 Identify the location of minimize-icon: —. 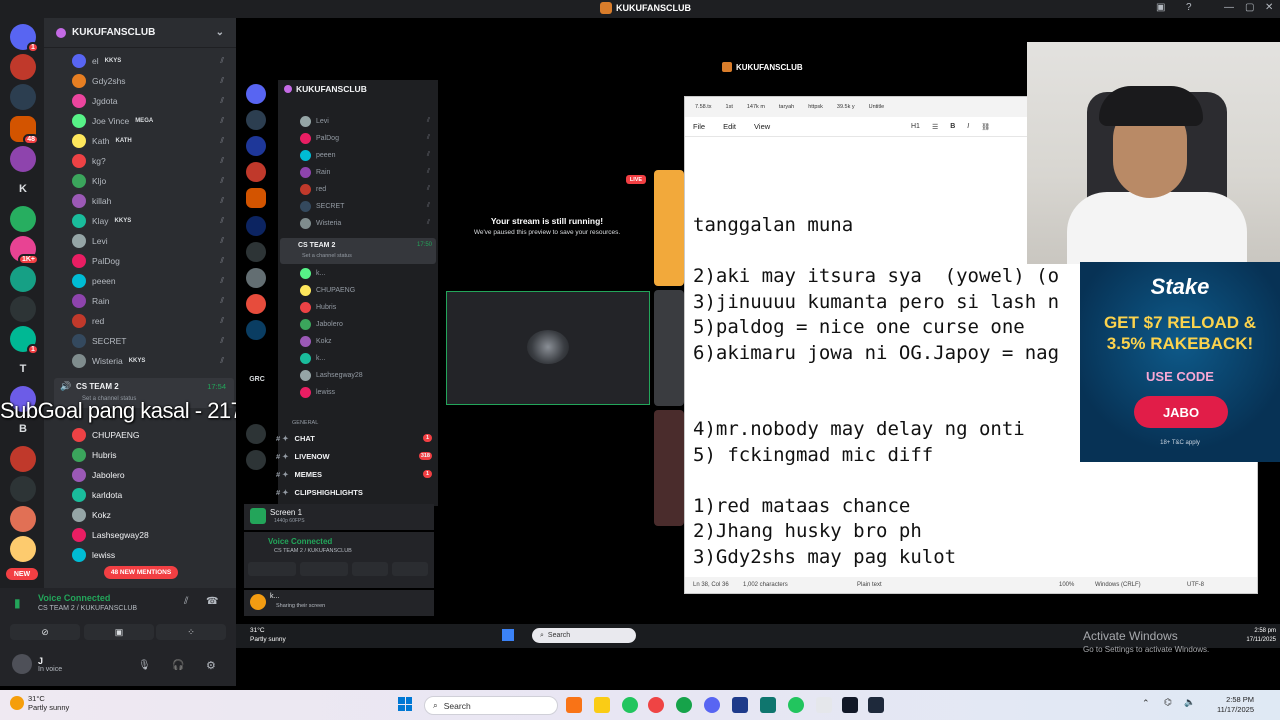
(1229, 7).